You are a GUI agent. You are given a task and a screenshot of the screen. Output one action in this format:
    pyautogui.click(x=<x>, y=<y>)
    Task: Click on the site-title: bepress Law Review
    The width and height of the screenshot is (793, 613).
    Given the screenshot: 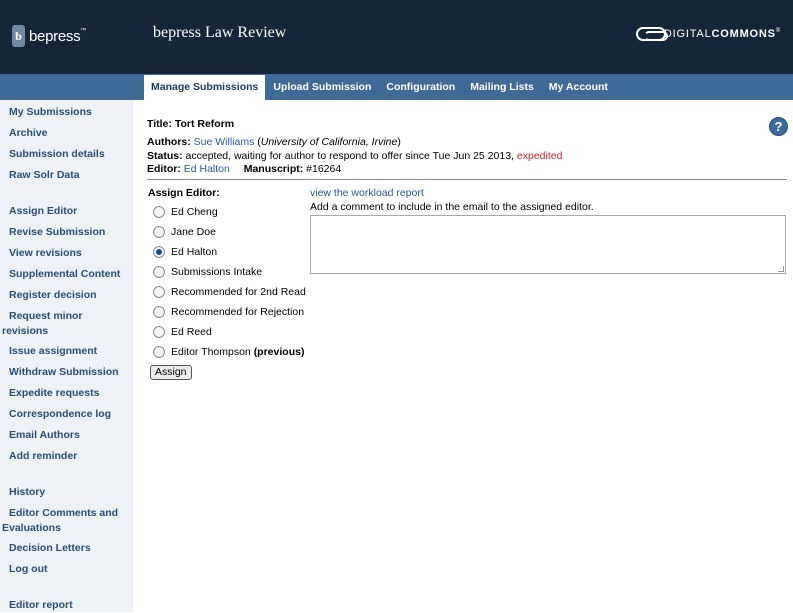 What is the action you would take?
    pyautogui.click(x=220, y=32)
    